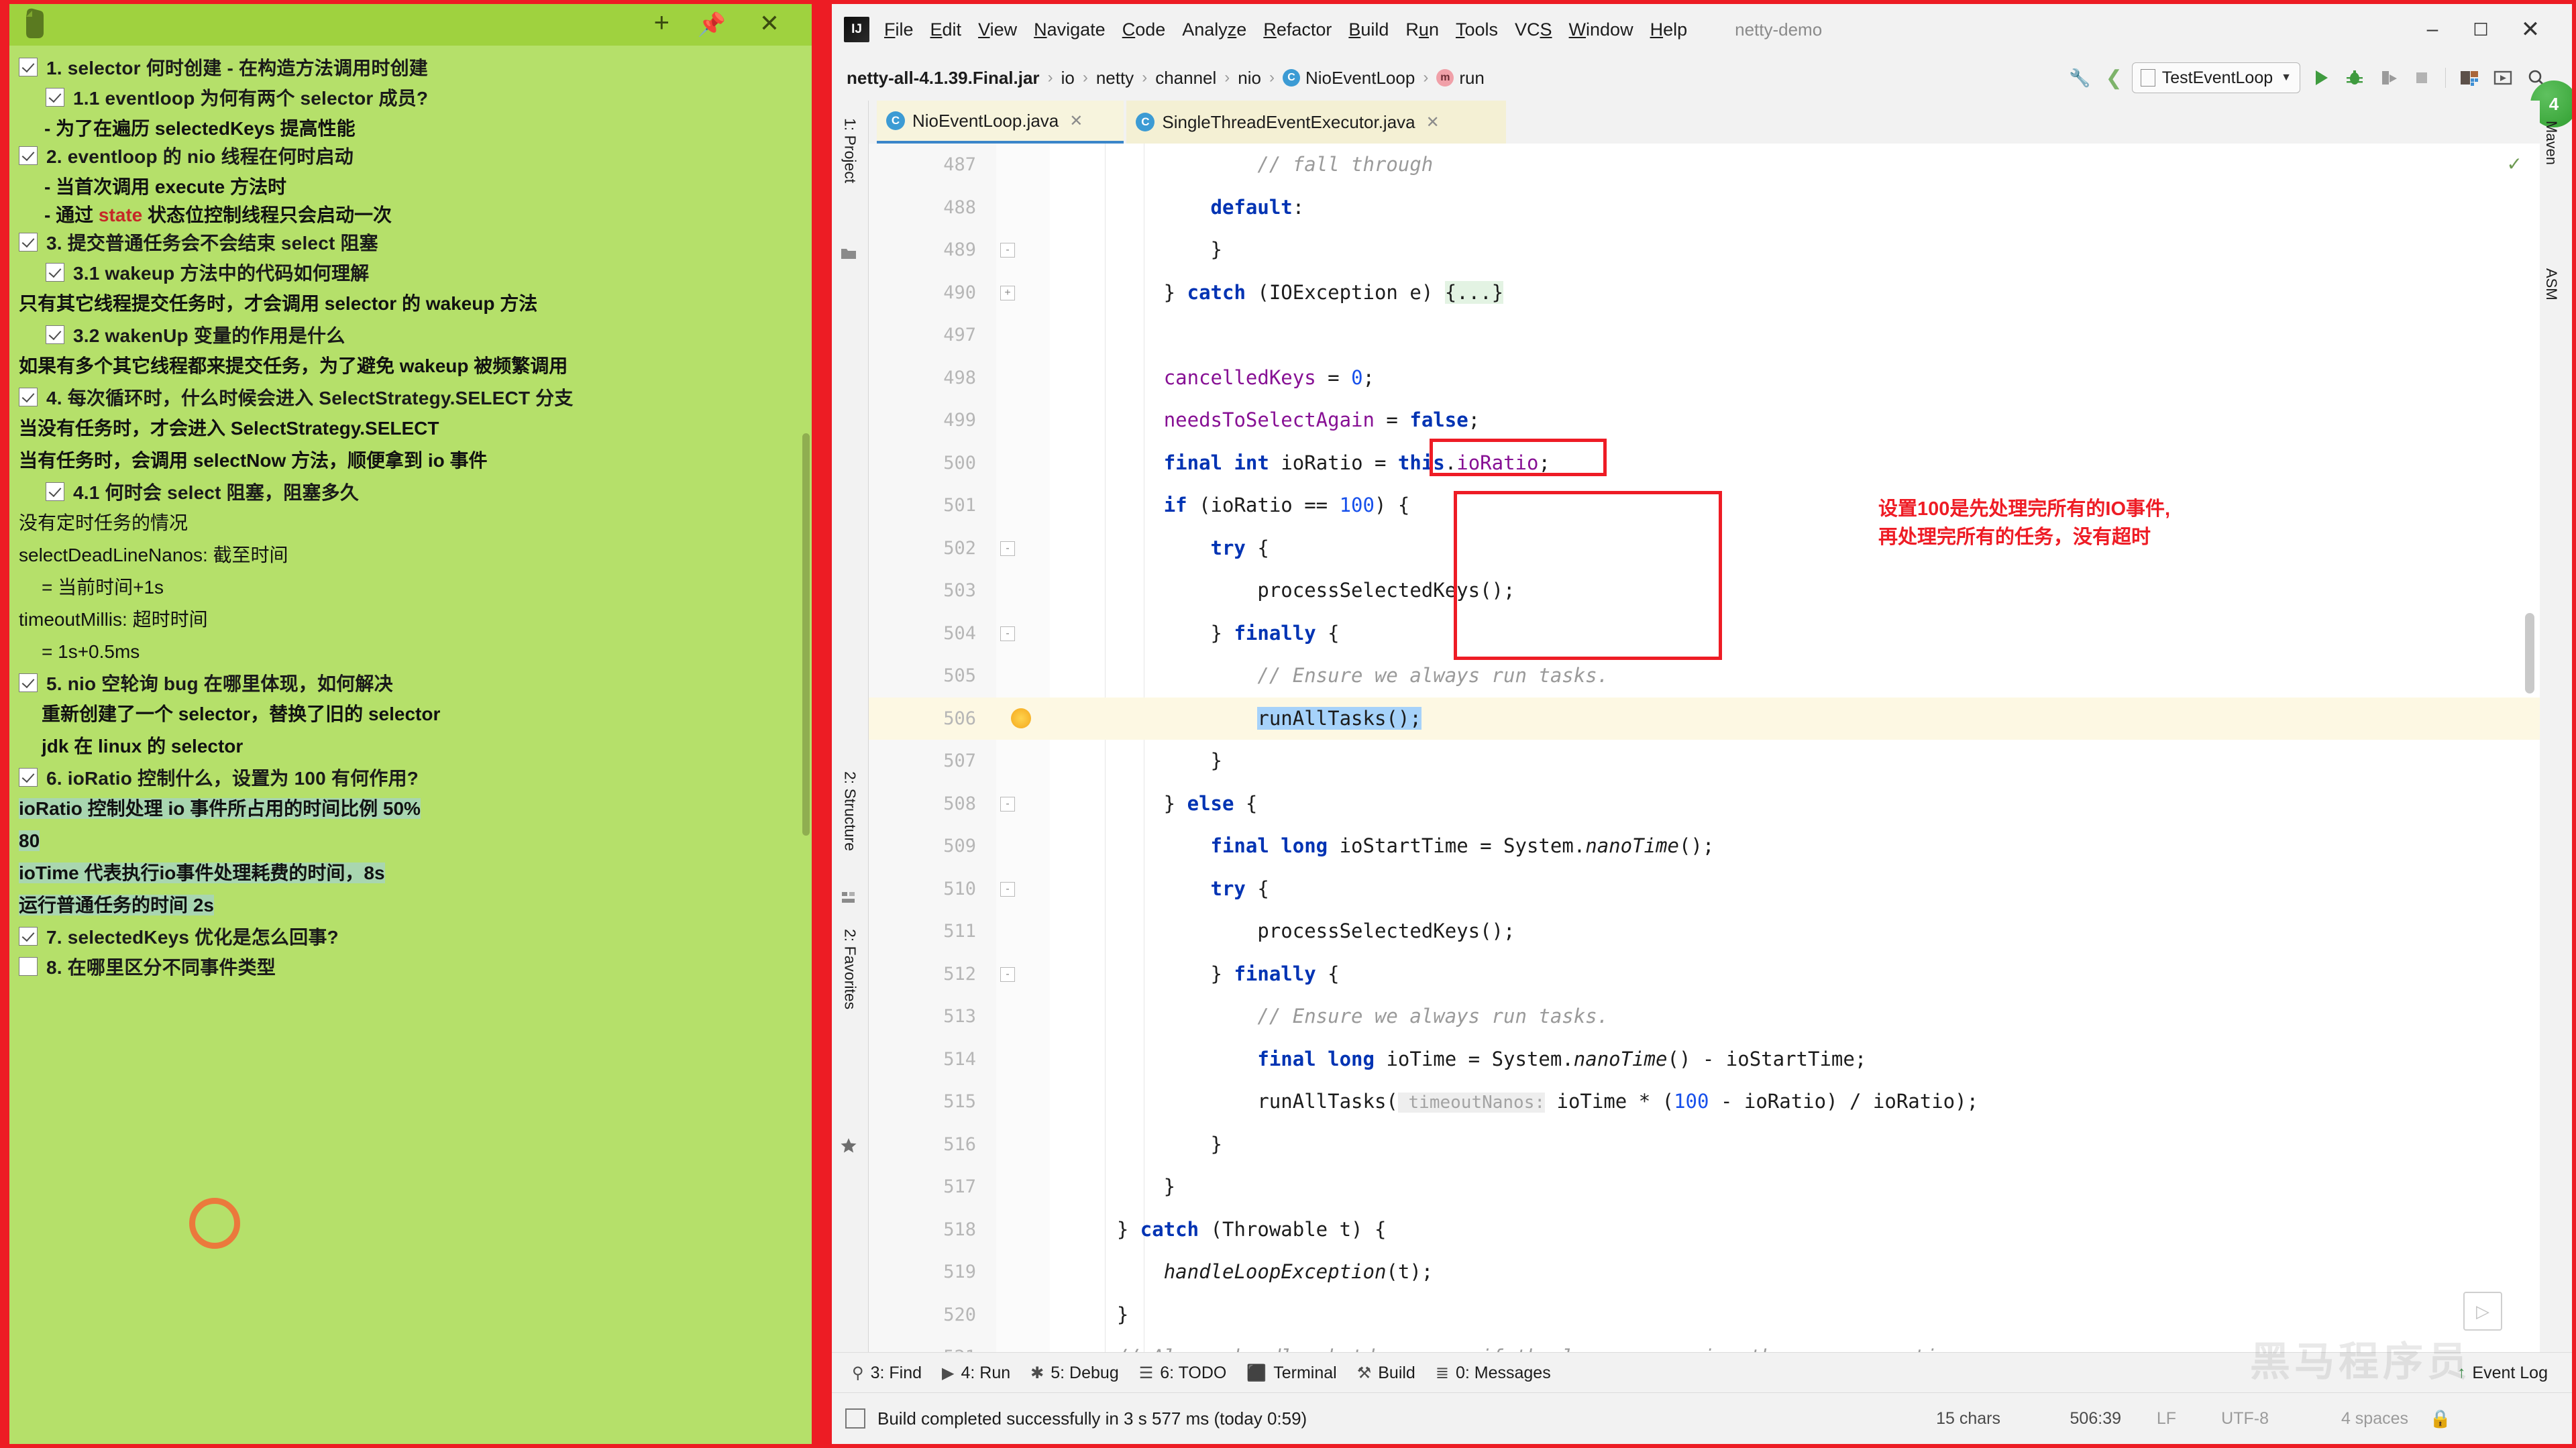 The image size is (2576, 1448). I want to click on code-line: 503 processSelectedKeys();, so click(1704, 590).